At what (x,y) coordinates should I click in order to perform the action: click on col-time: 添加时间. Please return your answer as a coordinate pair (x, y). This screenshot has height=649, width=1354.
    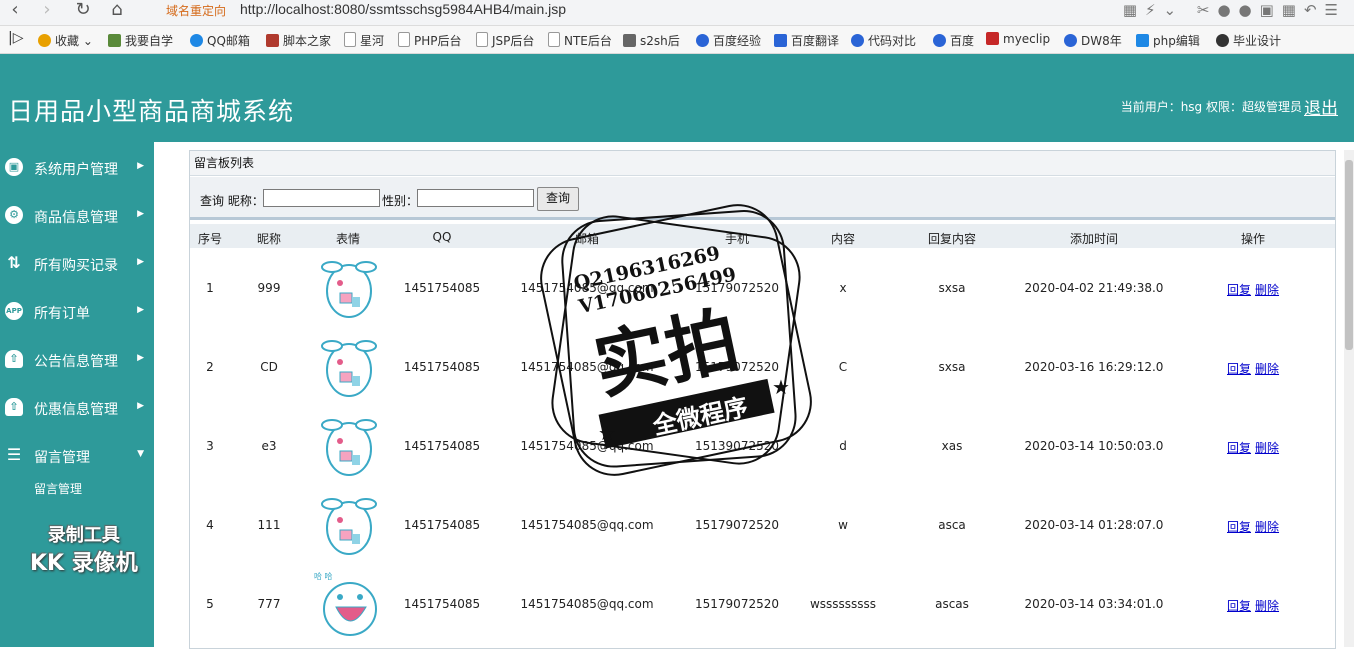
    Looking at the image, I should click on (1094, 239).